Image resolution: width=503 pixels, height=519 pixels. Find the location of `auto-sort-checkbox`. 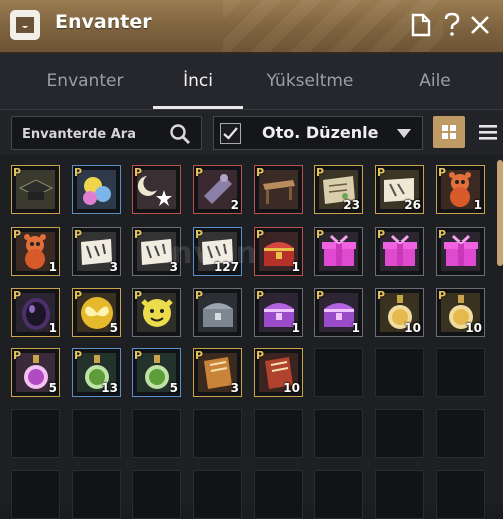

auto-sort-checkbox is located at coordinates (230, 133).